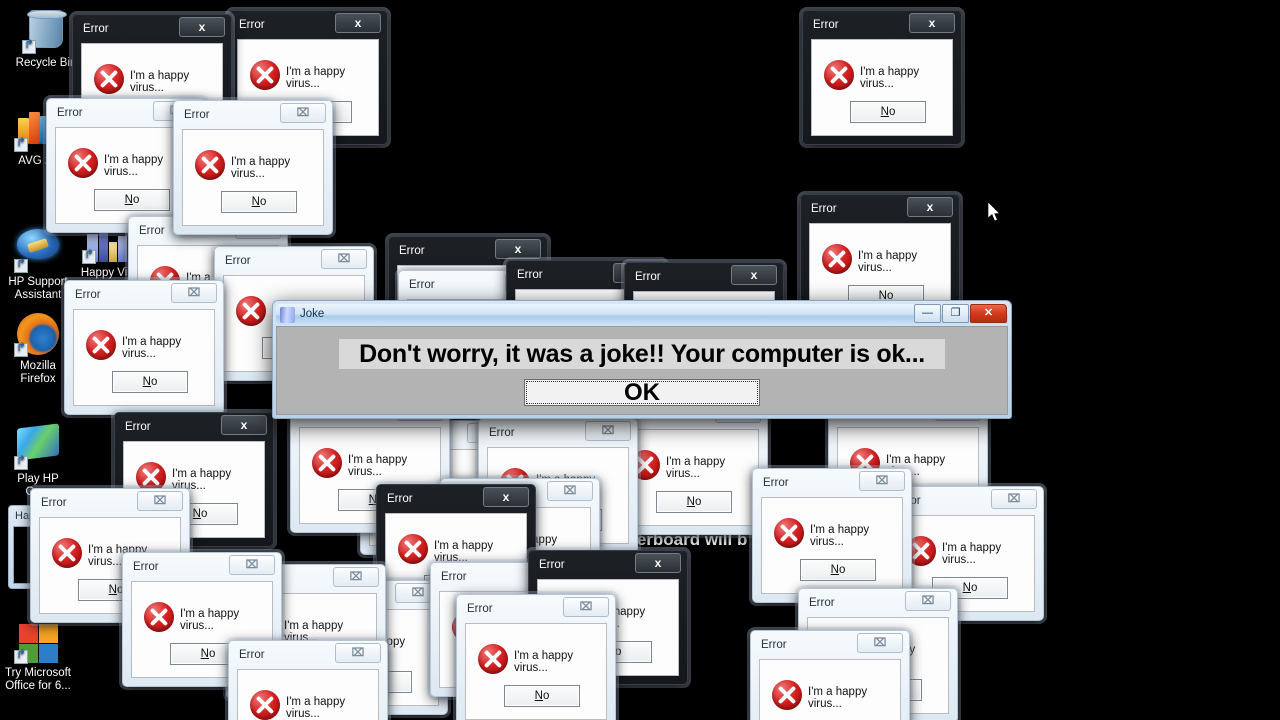 The height and width of the screenshot is (720, 1280). I want to click on joke-title-bar: Joke — ❐ ✕, so click(642, 315).